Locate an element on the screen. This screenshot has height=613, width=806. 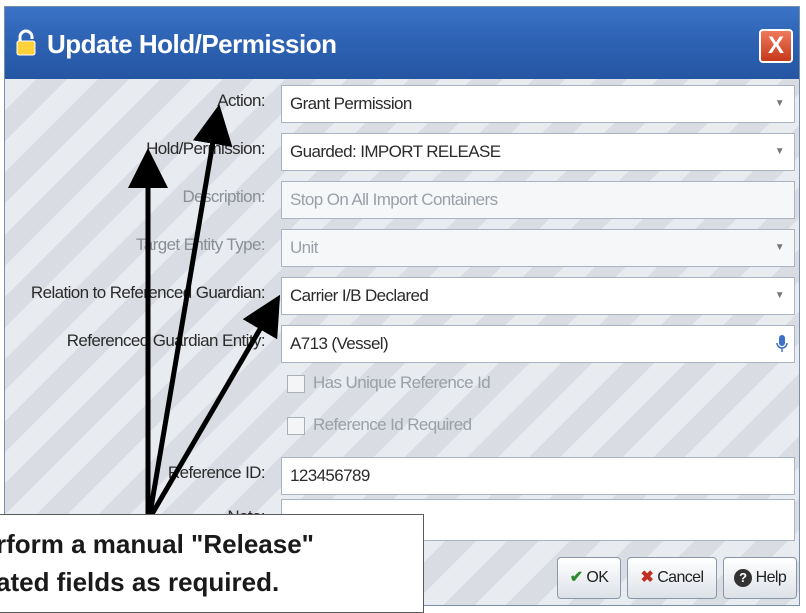
has-unique-reference-checkbox: Has Unique Reference Id is located at coordinates (389, 383).